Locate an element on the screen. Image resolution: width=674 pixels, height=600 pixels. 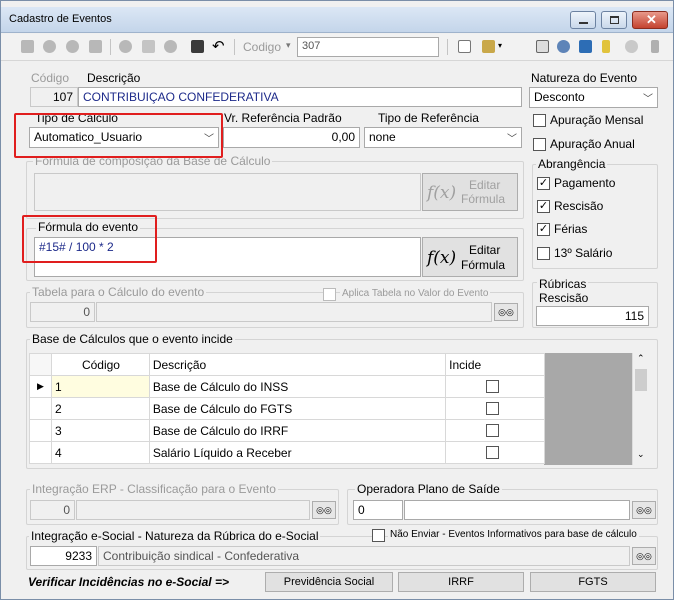
editar-formula-evento-button: f(x) Editar Fórmula is located at coordinates (470, 257).